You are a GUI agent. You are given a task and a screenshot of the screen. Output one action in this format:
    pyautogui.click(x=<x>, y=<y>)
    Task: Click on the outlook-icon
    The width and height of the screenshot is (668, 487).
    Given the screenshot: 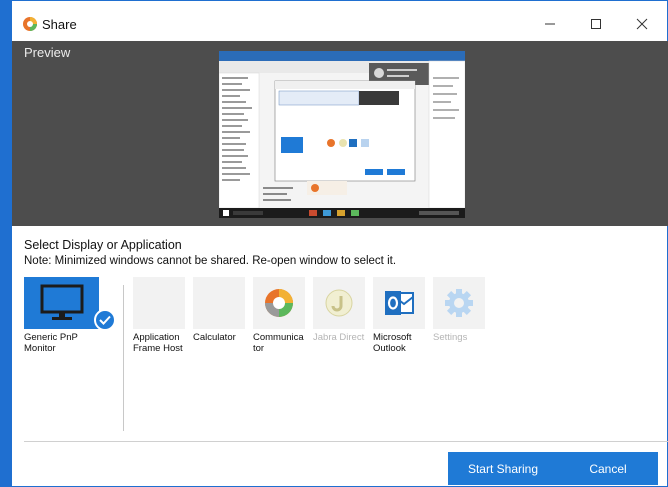 What is the action you would take?
    pyautogui.click(x=399, y=303)
    